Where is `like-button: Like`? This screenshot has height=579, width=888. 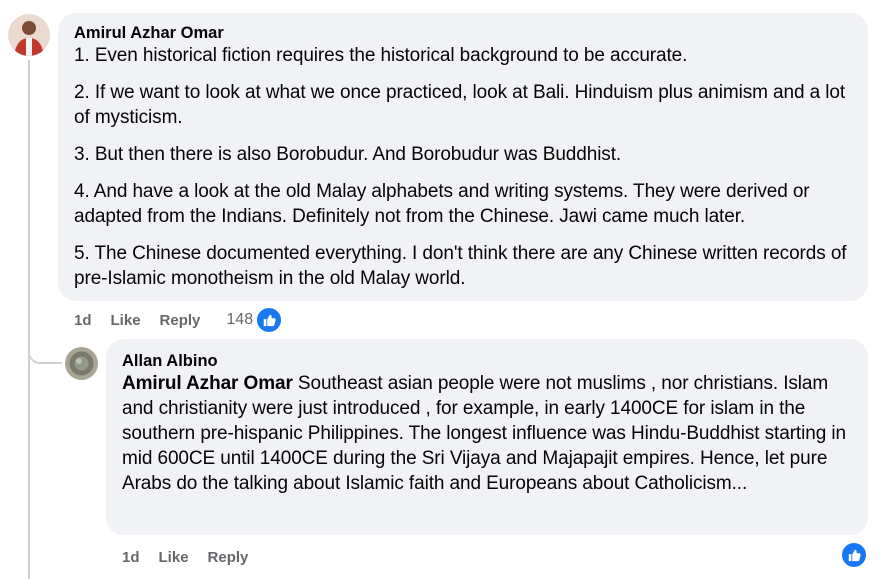 like-button: Like is located at coordinates (126, 320).